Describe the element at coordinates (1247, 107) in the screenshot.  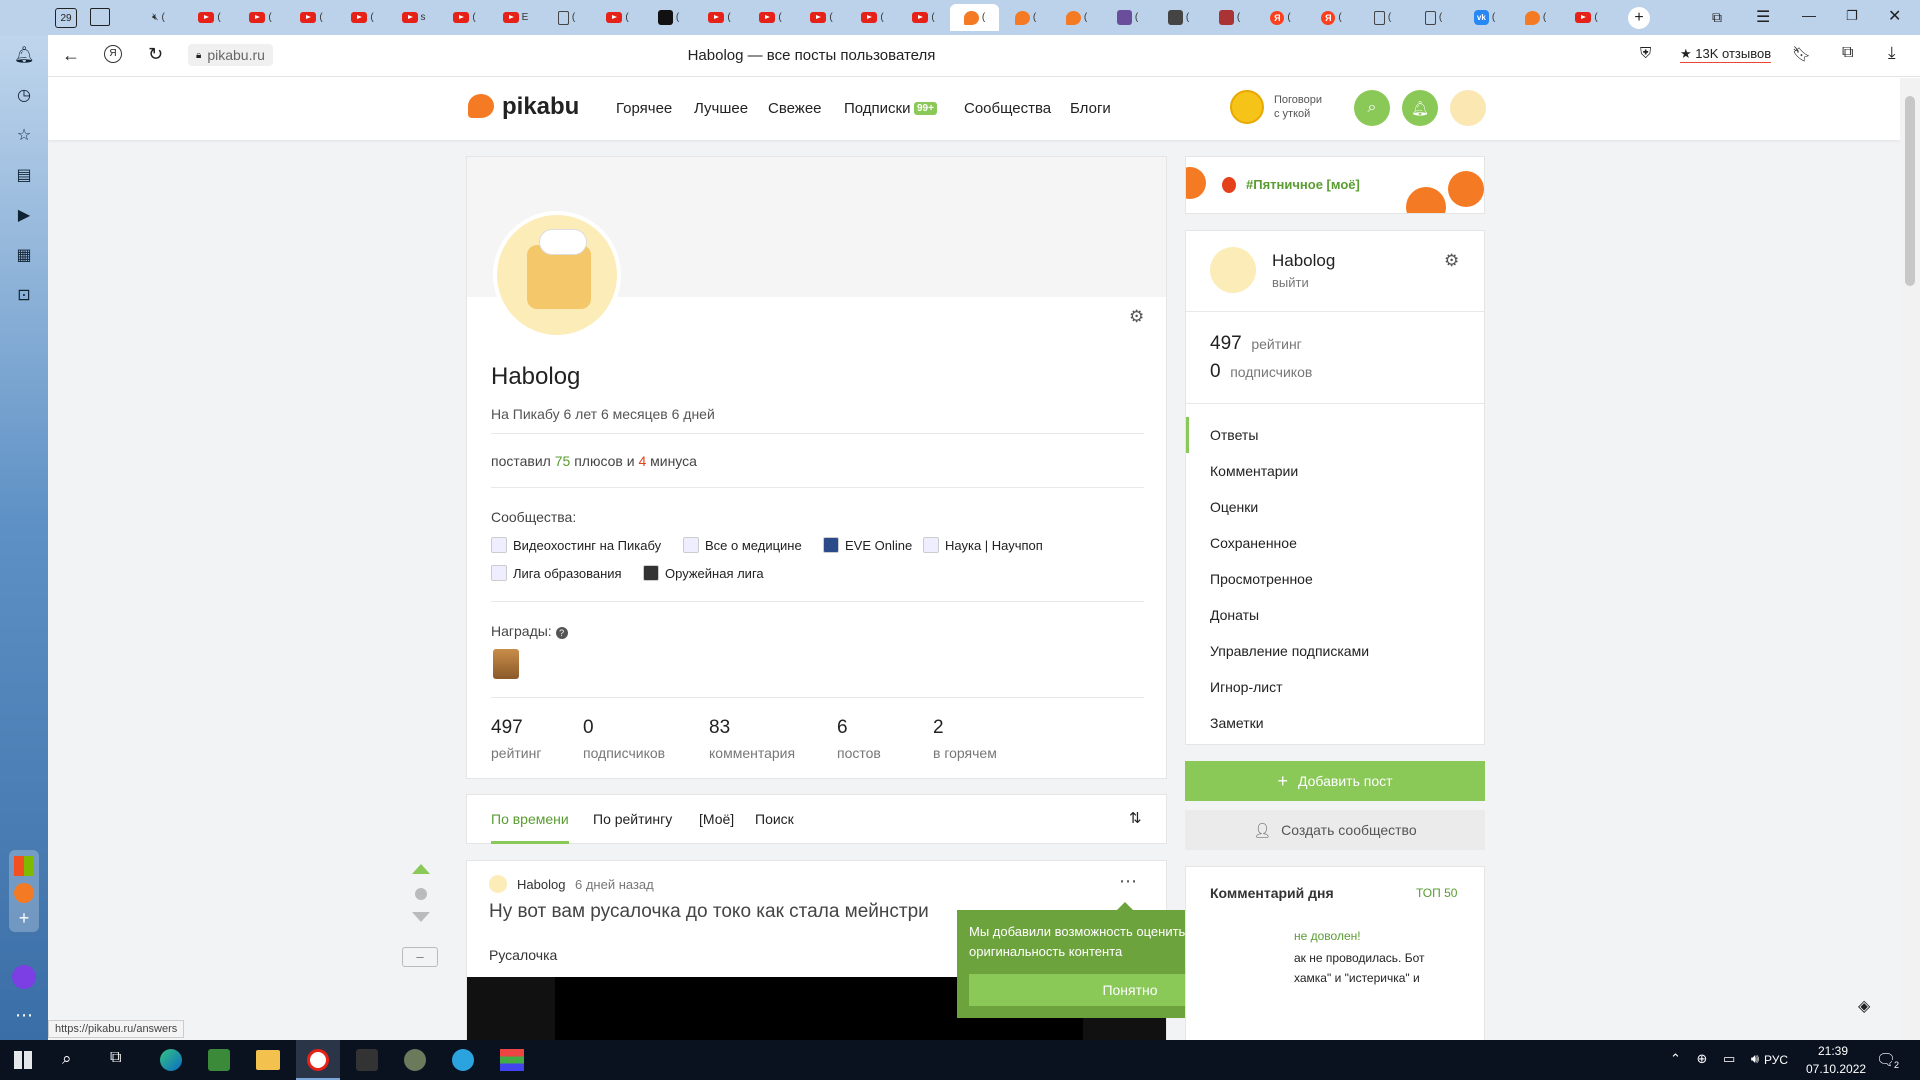
I see `duck-icon` at that location.